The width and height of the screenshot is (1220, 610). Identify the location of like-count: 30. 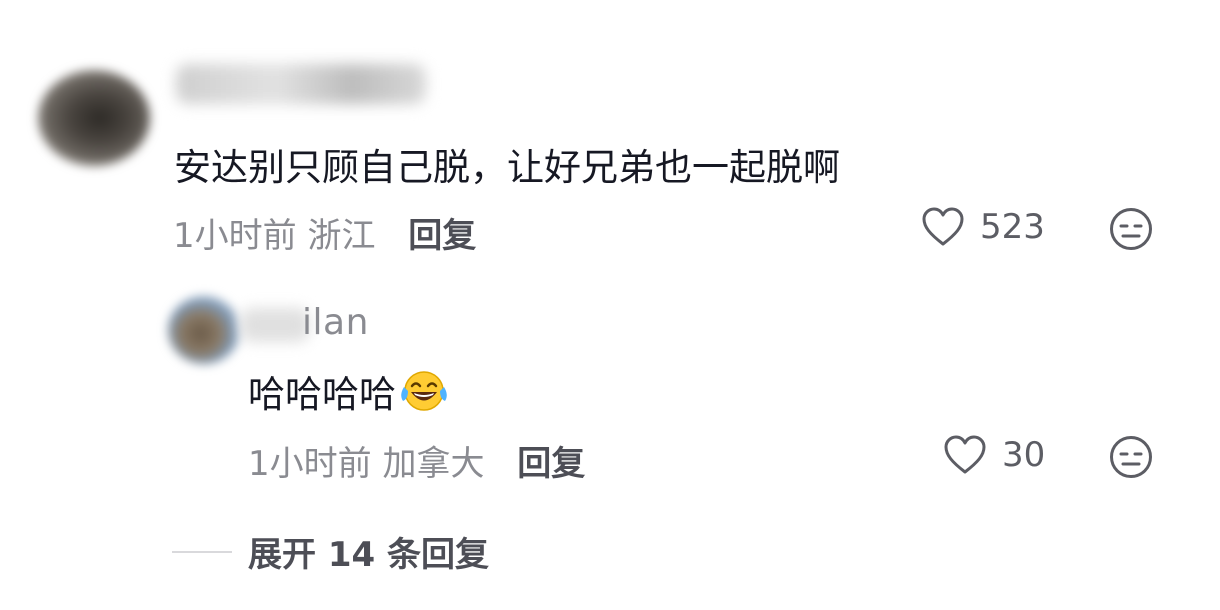
(1024, 455).